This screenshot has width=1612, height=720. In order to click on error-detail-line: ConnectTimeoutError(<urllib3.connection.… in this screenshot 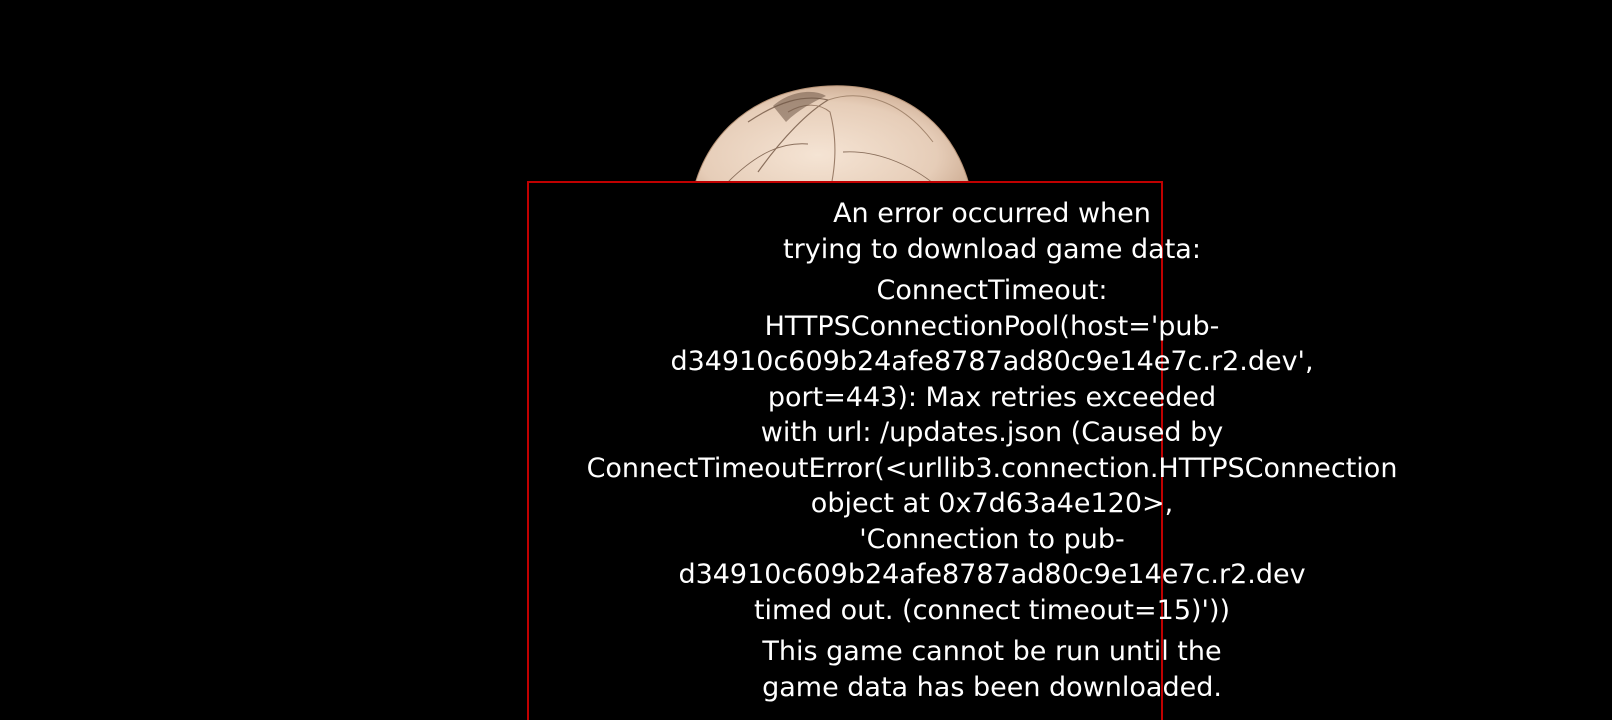, I will do `click(992, 468)`.